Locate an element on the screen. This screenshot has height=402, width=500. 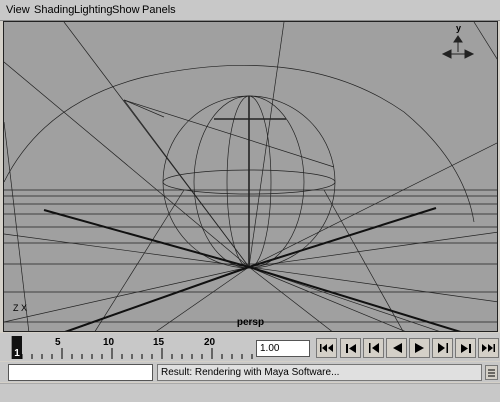
current-time-field: 1.00 is located at coordinates (283, 348).